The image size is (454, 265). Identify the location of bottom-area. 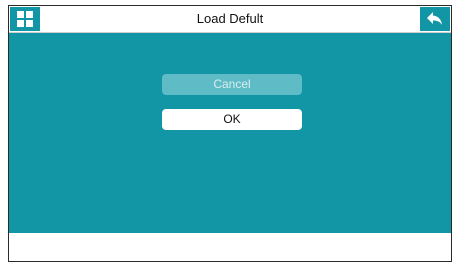
(230, 247).